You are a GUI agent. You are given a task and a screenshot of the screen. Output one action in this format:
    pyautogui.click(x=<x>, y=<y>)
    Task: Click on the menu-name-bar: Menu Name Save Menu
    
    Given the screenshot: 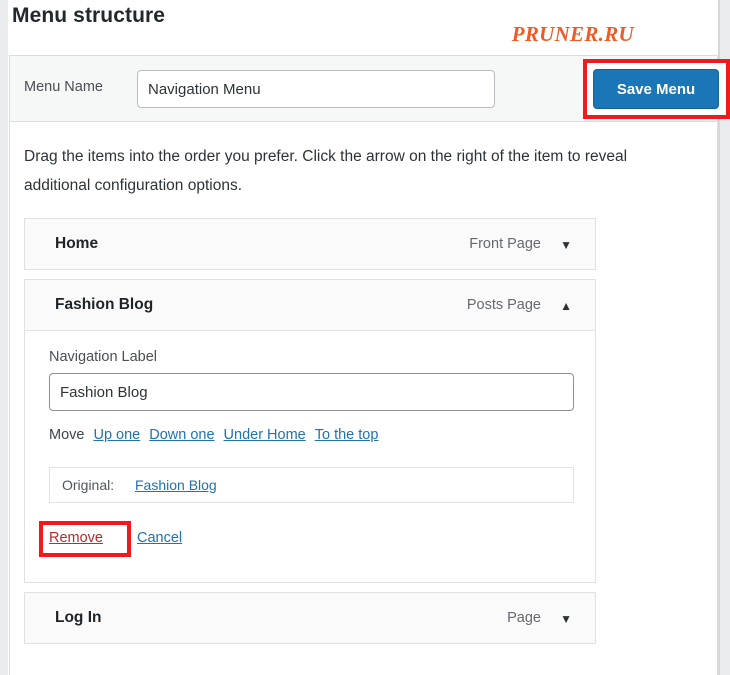 What is the action you would take?
    pyautogui.click(x=370, y=89)
    